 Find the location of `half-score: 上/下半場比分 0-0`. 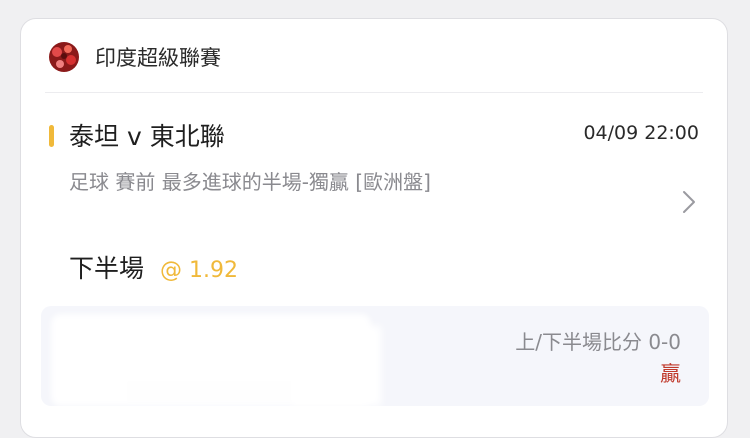

half-score: 上/下半場比分 0-0 is located at coordinates (598, 342).